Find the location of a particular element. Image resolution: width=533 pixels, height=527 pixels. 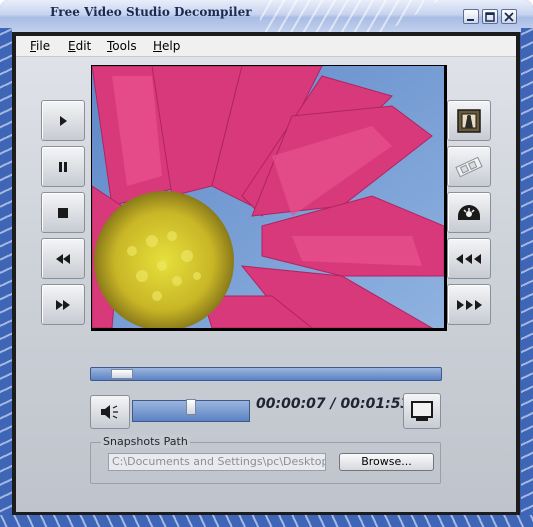

fast-forward-icon is located at coordinates (63, 304).